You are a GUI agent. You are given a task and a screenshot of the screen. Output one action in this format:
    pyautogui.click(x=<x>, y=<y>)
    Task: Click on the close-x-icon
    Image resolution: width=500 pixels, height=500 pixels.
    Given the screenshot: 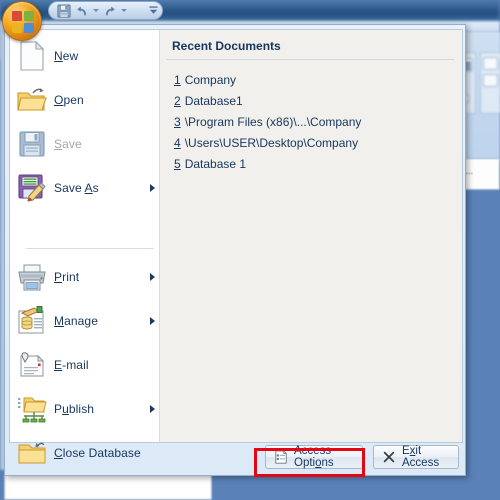 What is the action you would take?
    pyautogui.click(x=389, y=457)
    